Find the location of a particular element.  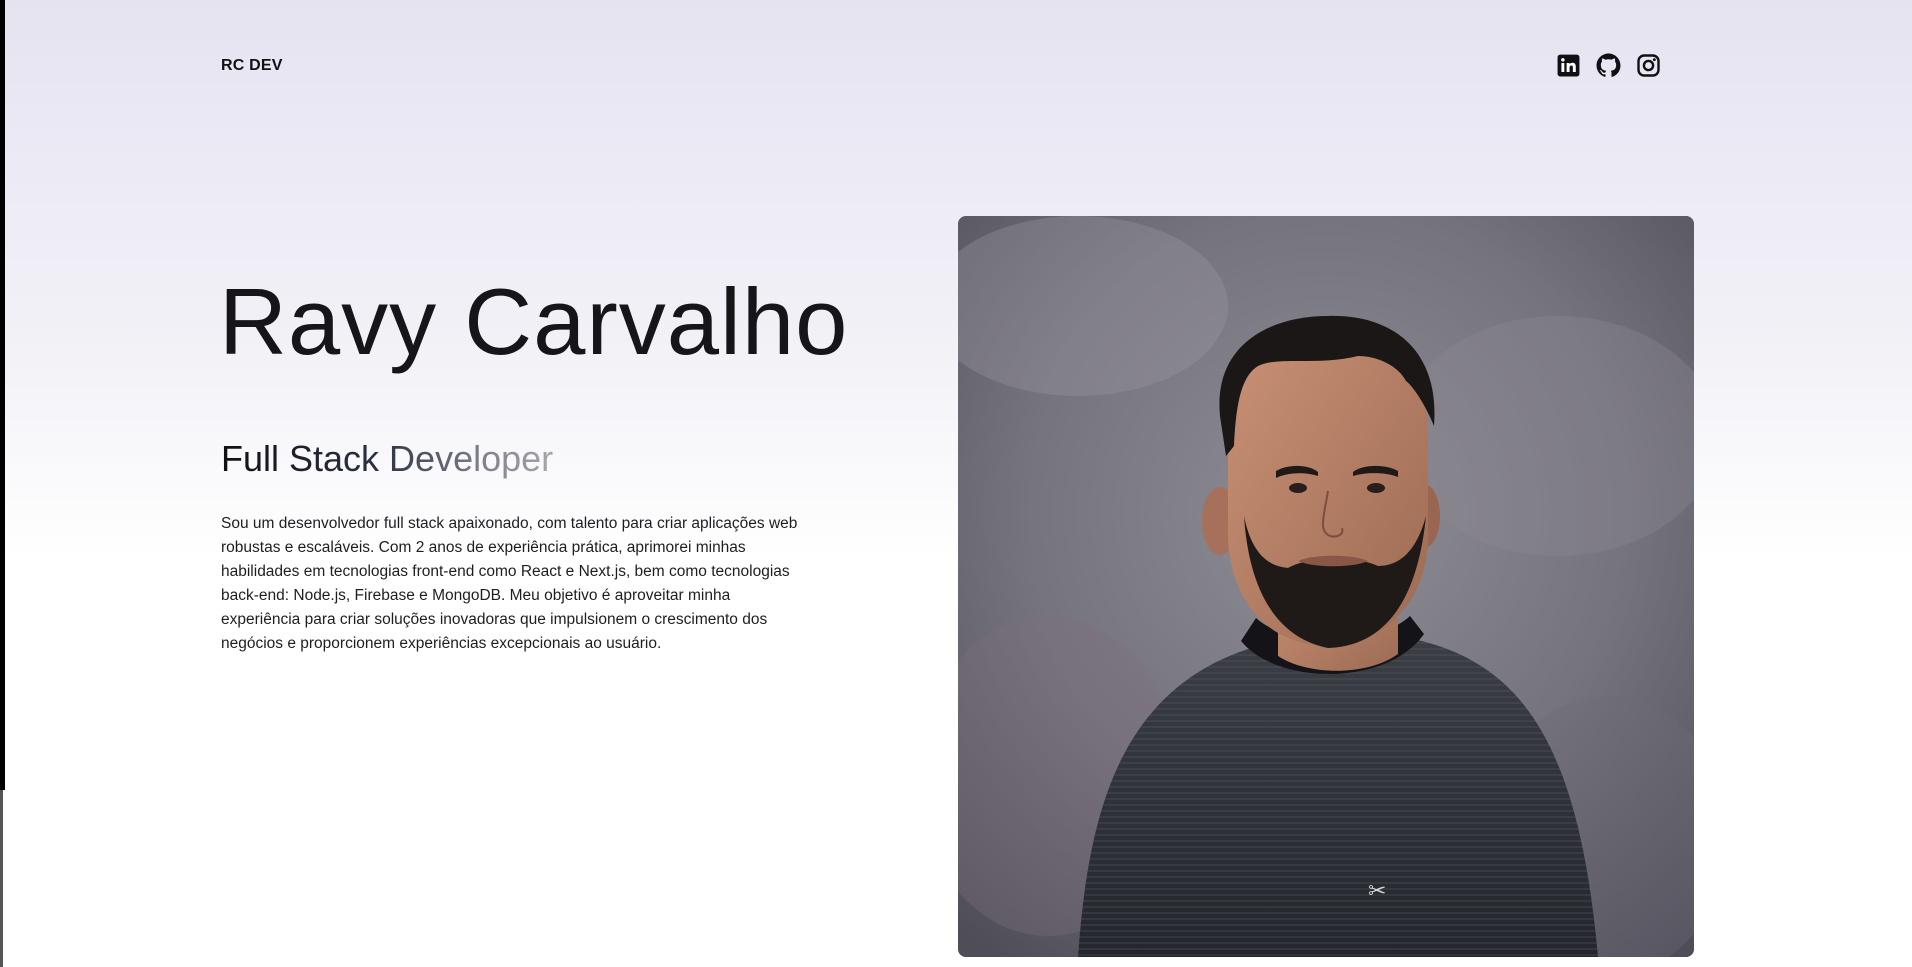

github-icon is located at coordinates (1608, 65).